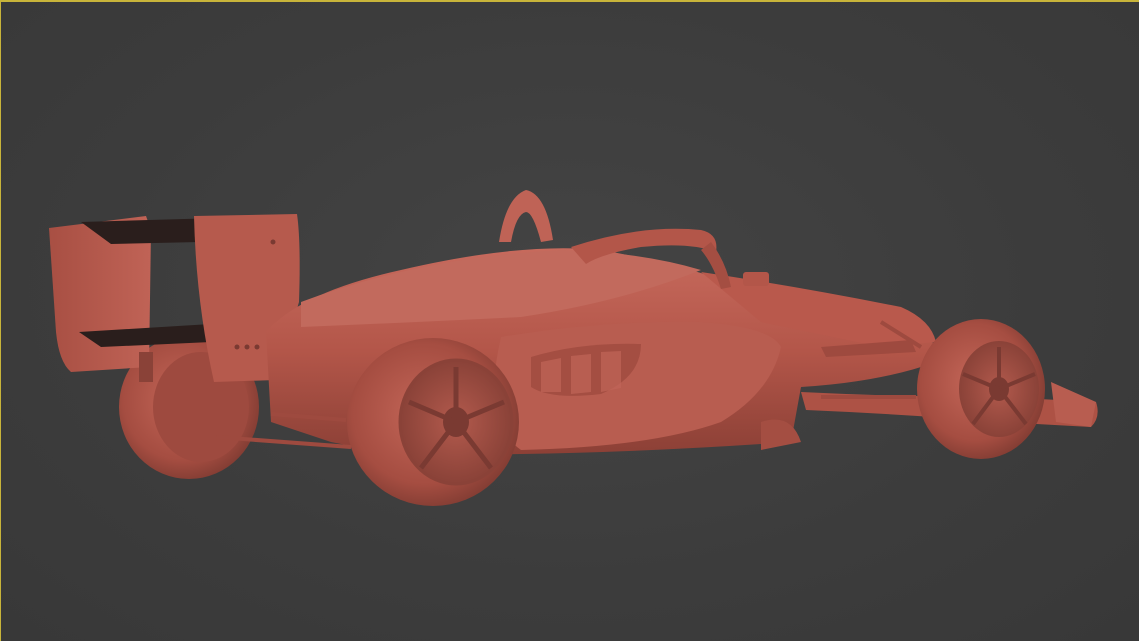 This screenshot has width=1139, height=641. Describe the element at coordinates (526, 216) in the screenshot. I see `roll-hoop` at that location.